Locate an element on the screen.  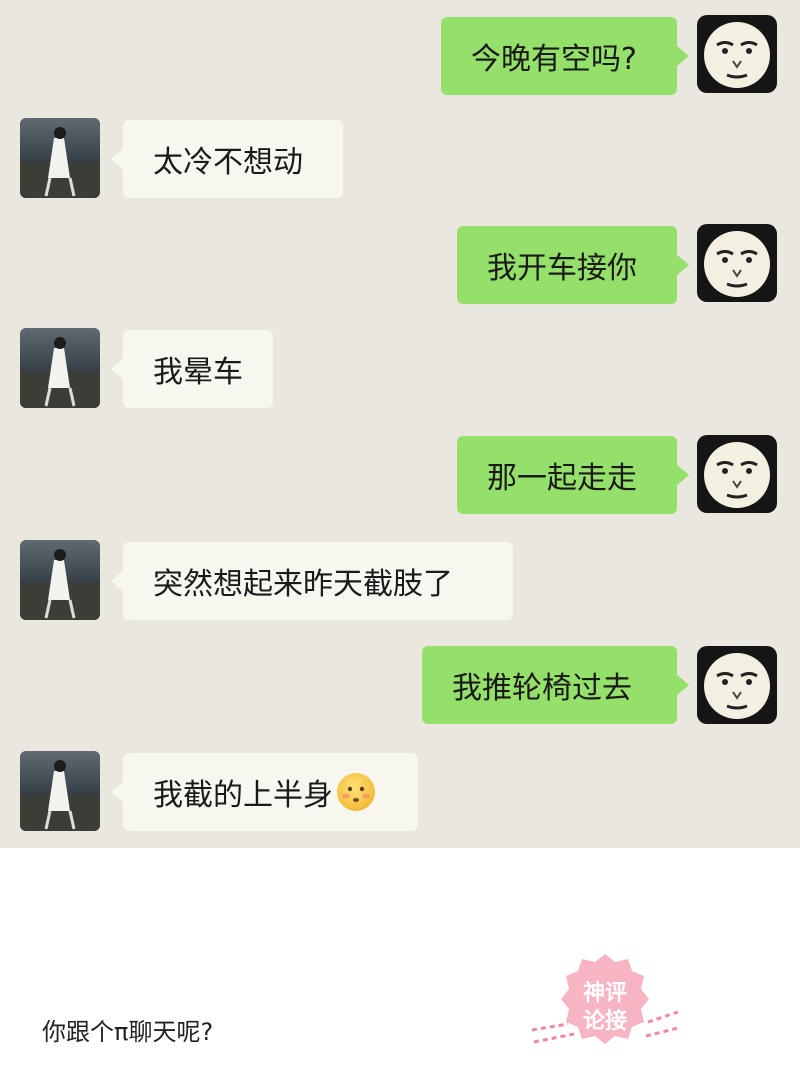
message-text: 我推轮椅过去 is located at coordinates (542, 688).